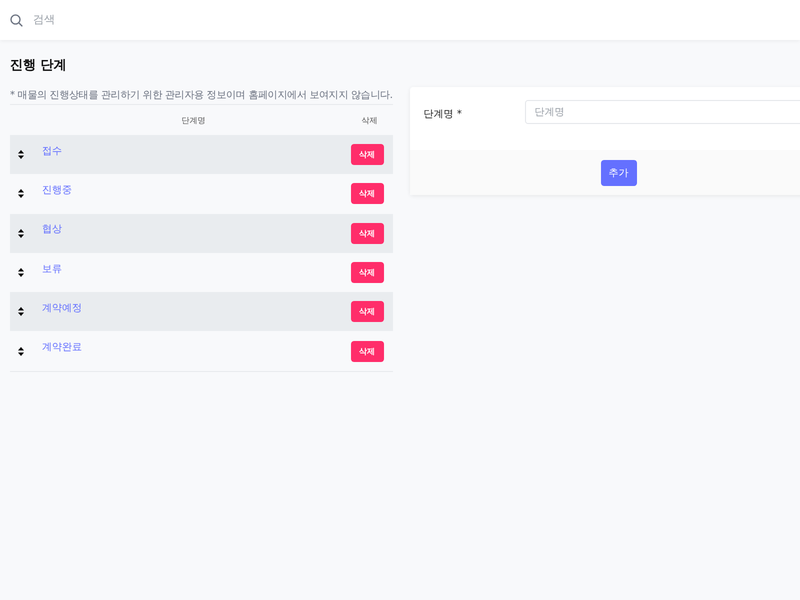  What do you see at coordinates (196, 189) in the screenshot?
I see `stage-name-link: 진행중` at bounding box center [196, 189].